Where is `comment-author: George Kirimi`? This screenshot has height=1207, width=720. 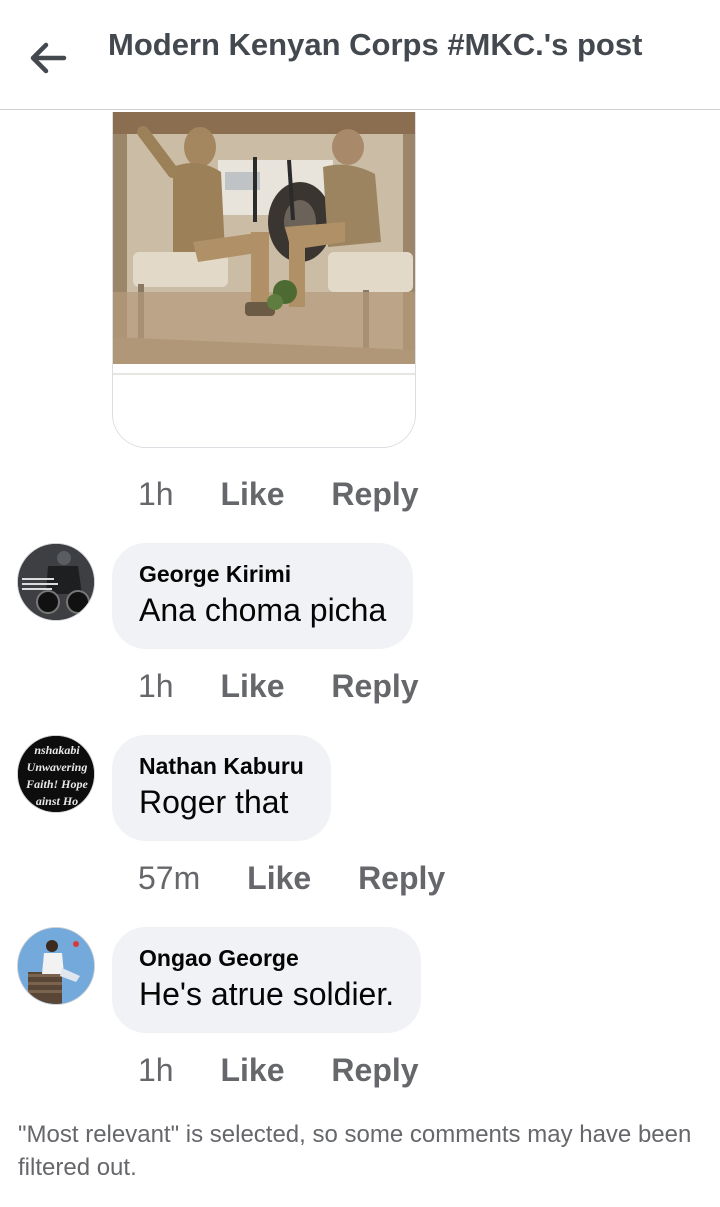
comment-author: George Kirimi is located at coordinates (262, 574).